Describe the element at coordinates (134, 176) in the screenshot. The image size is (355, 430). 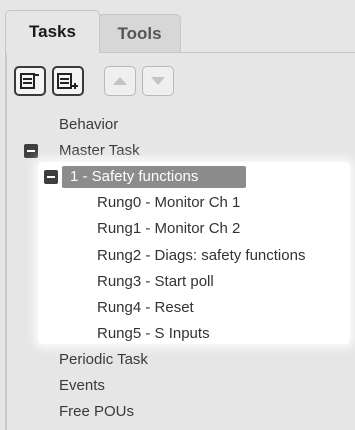
I see `tree-item-safety-functions: 1 - Safety functions` at that location.